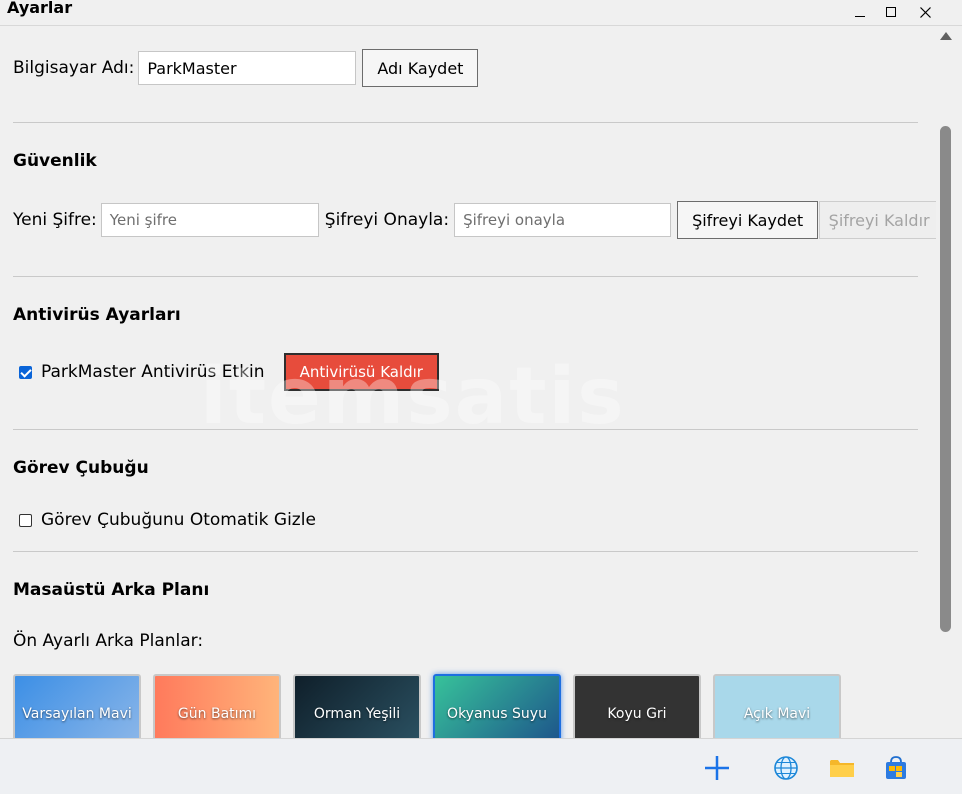 The width and height of the screenshot is (962, 794). I want to click on autohide-row: Görev Çubuğunu Otomatik Gizle, so click(167, 520).